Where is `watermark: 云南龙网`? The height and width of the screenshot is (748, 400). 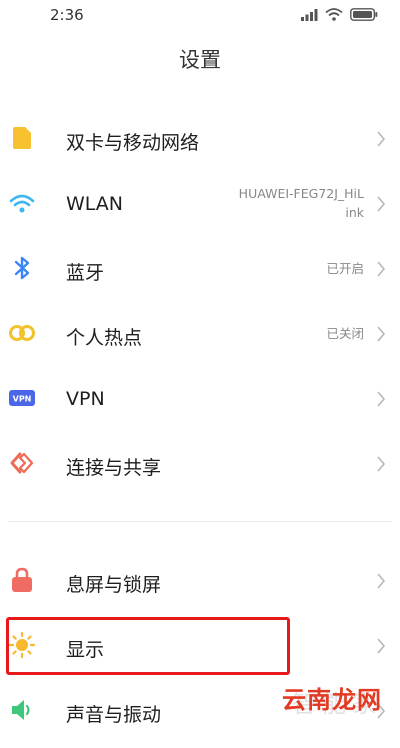
watermark: 云南龙网 is located at coordinates (332, 700).